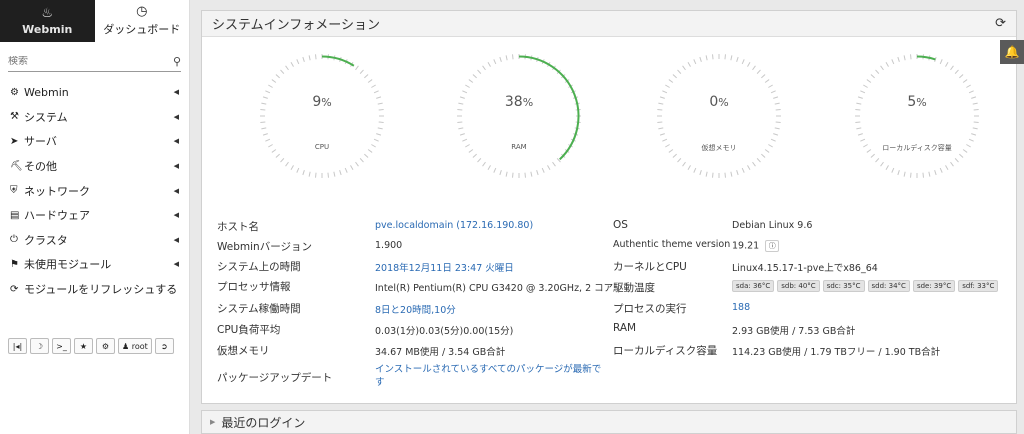 The height and width of the screenshot is (434, 1024). I want to click on reload-icon: ⟳, so click(1000, 23).